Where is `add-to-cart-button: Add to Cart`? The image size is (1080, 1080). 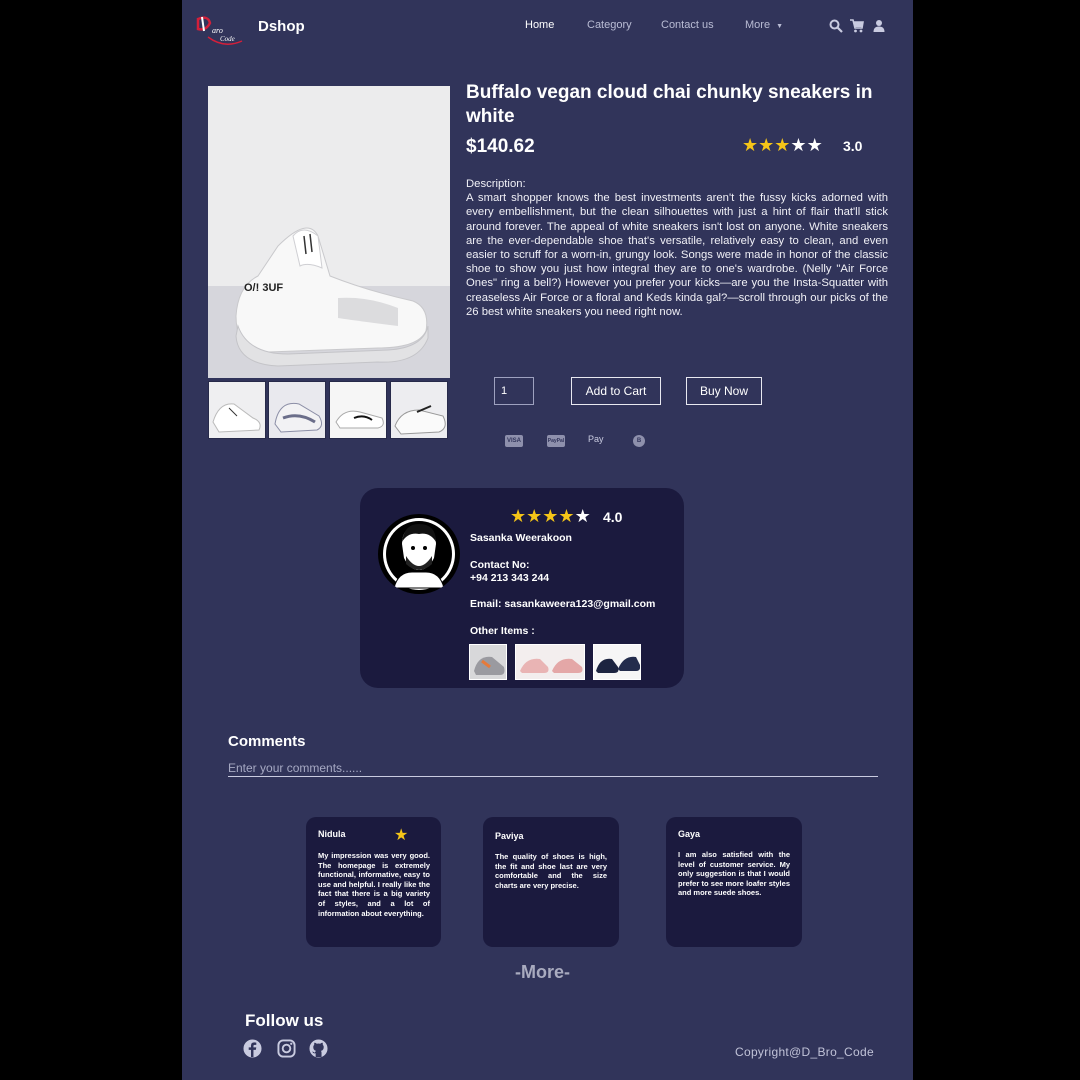
add-to-cart-button: Add to Cart is located at coordinates (616, 391).